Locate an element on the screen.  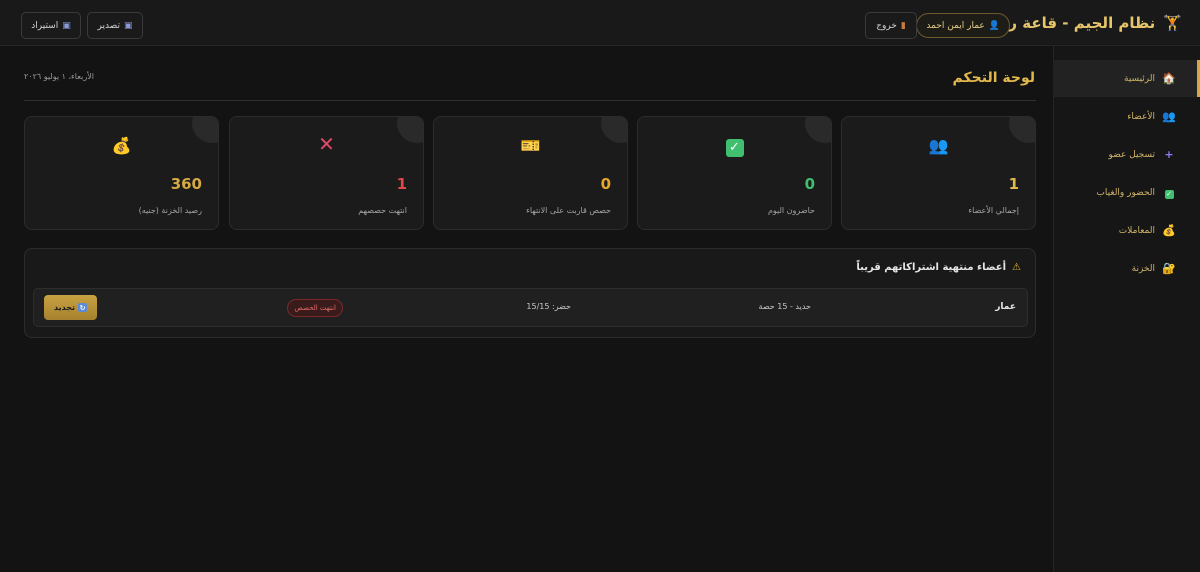
user-name: عمار ايمن احمد is located at coordinates (955, 25).